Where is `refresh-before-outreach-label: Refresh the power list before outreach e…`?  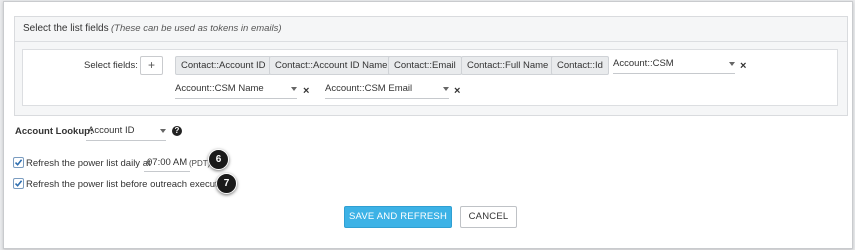 refresh-before-outreach-label: Refresh the power list before outreach e… is located at coordinates (128, 184).